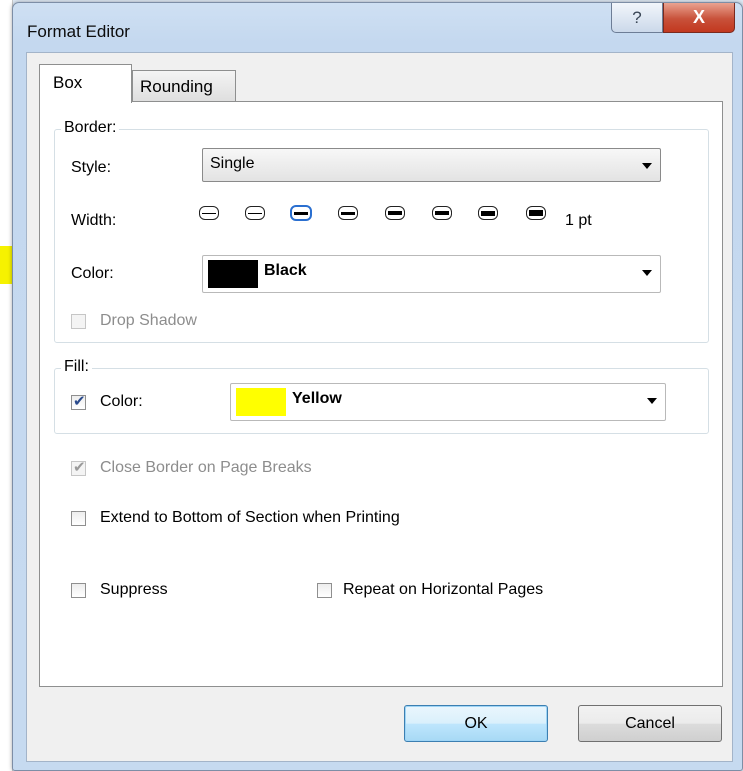 Image resolution: width=743 pixels, height=771 pixels. Describe the element at coordinates (324, 590) in the screenshot. I see `repeat-horizontal-checkbox` at that location.